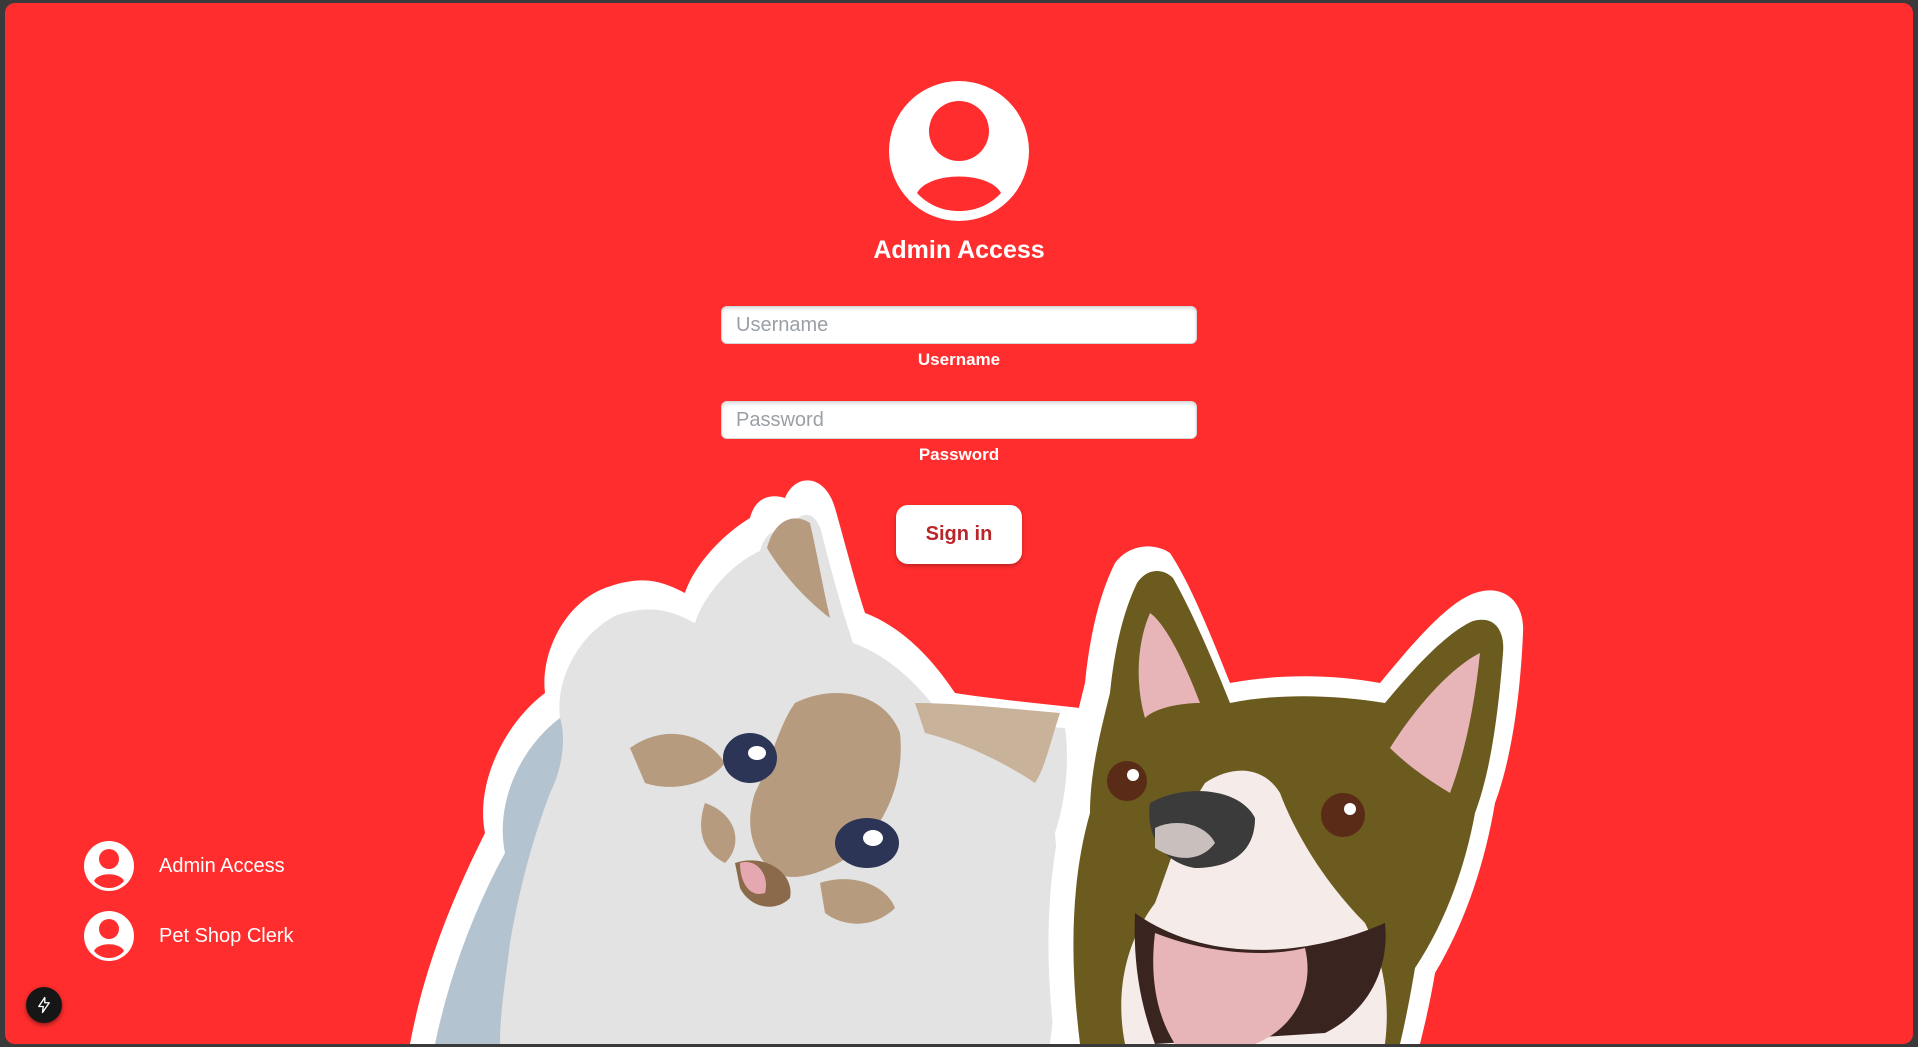  What do you see at coordinates (1286, 795) in the screenshot?
I see `dog-illustration` at bounding box center [1286, 795].